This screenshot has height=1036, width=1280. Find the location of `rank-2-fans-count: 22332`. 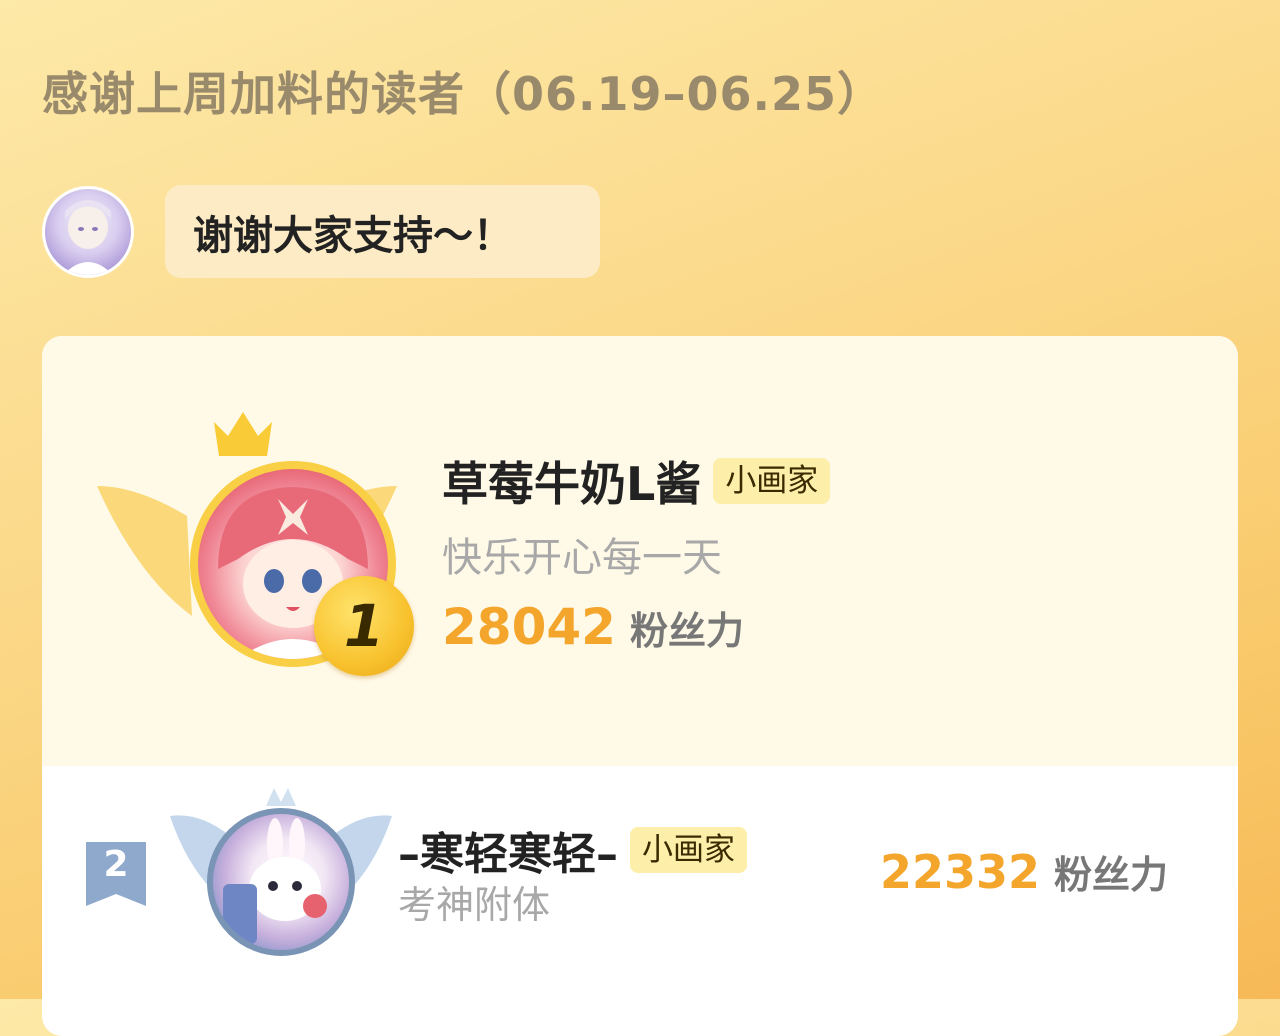

rank-2-fans-count: 22332 is located at coordinates (959, 872).